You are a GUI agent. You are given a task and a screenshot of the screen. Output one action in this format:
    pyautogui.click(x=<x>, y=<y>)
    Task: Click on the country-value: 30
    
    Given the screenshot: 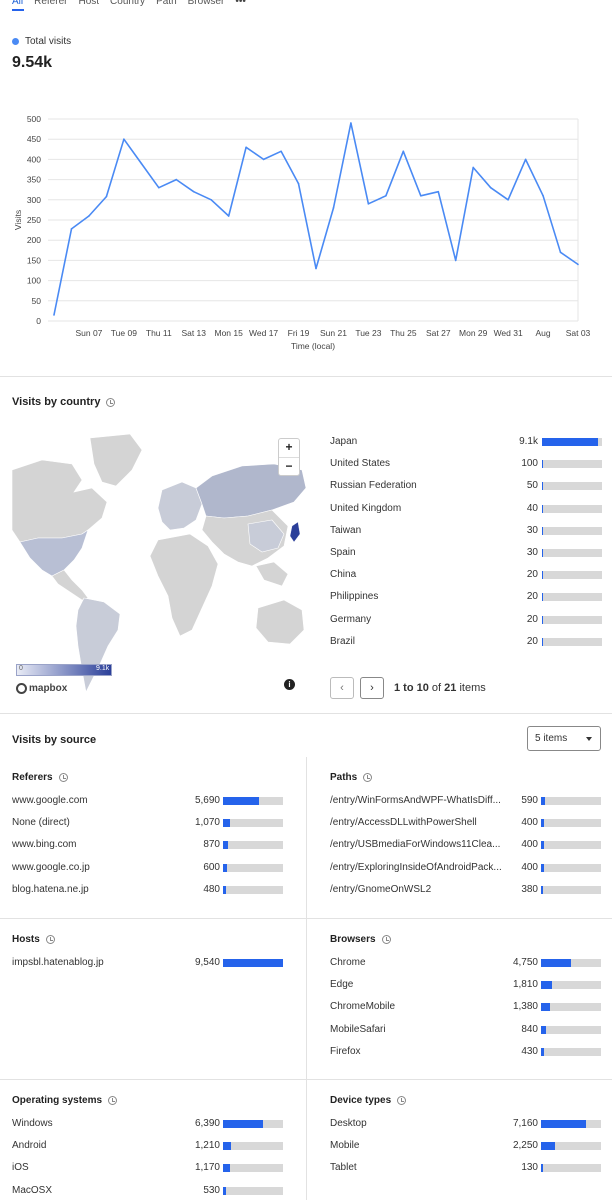 What is the action you would take?
    pyautogui.click(x=532, y=552)
    